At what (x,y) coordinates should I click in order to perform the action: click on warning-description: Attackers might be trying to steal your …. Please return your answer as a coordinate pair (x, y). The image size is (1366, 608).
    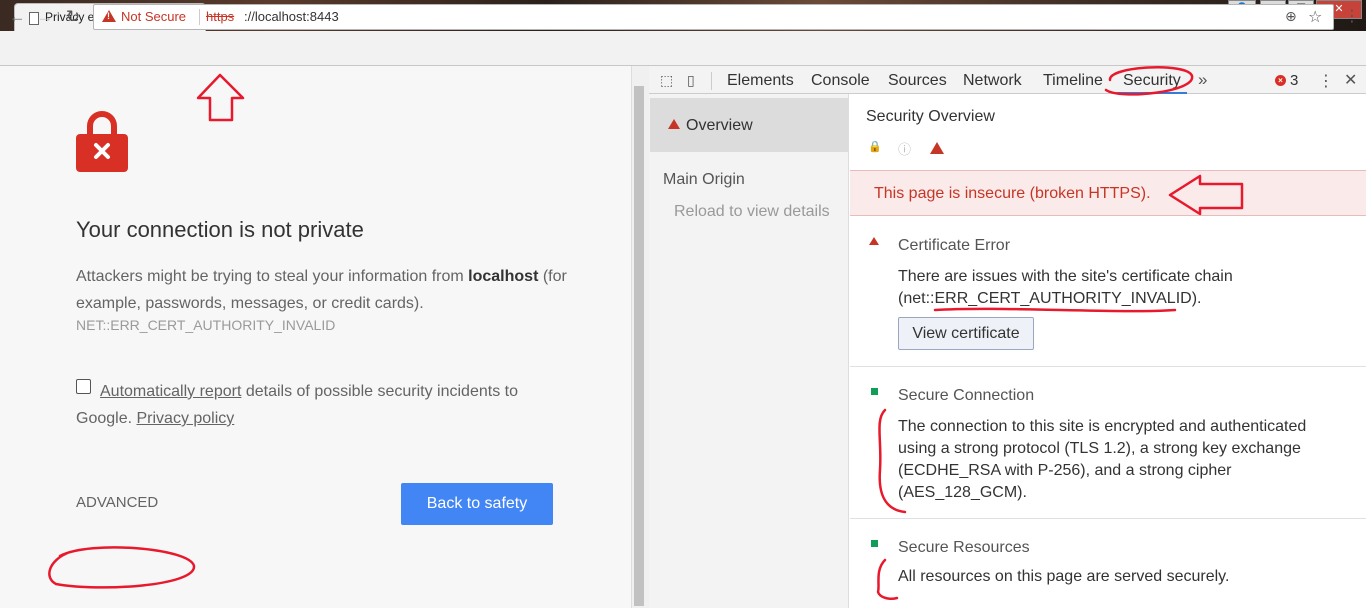
    Looking at the image, I should click on (336, 290).